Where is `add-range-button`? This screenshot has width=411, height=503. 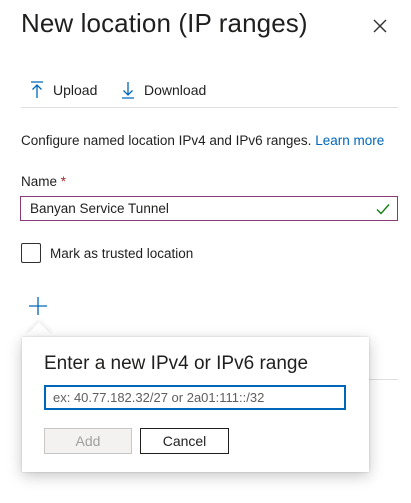 add-range-button is located at coordinates (38, 308).